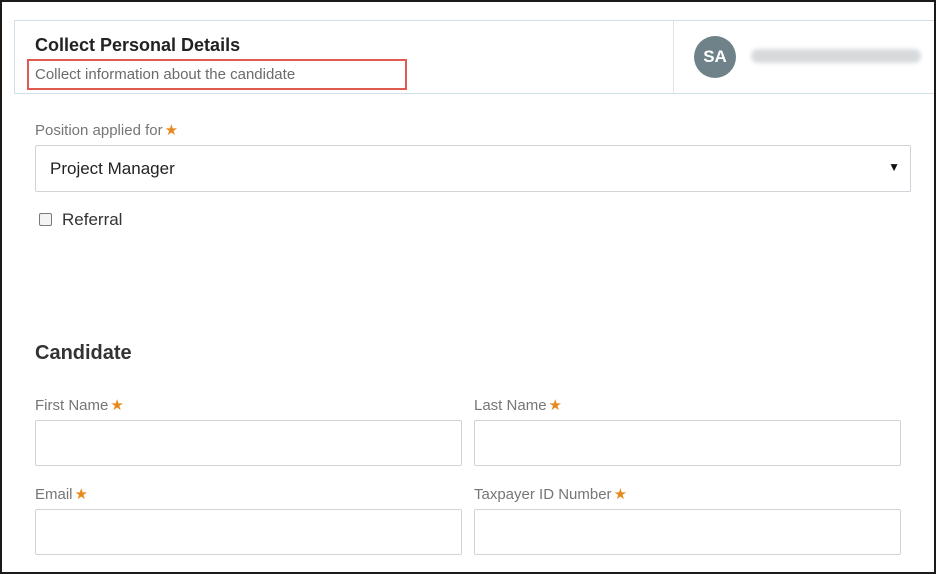 The width and height of the screenshot is (936, 574). What do you see at coordinates (673, 57) in the screenshot?
I see `header-divider` at bounding box center [673, 57].